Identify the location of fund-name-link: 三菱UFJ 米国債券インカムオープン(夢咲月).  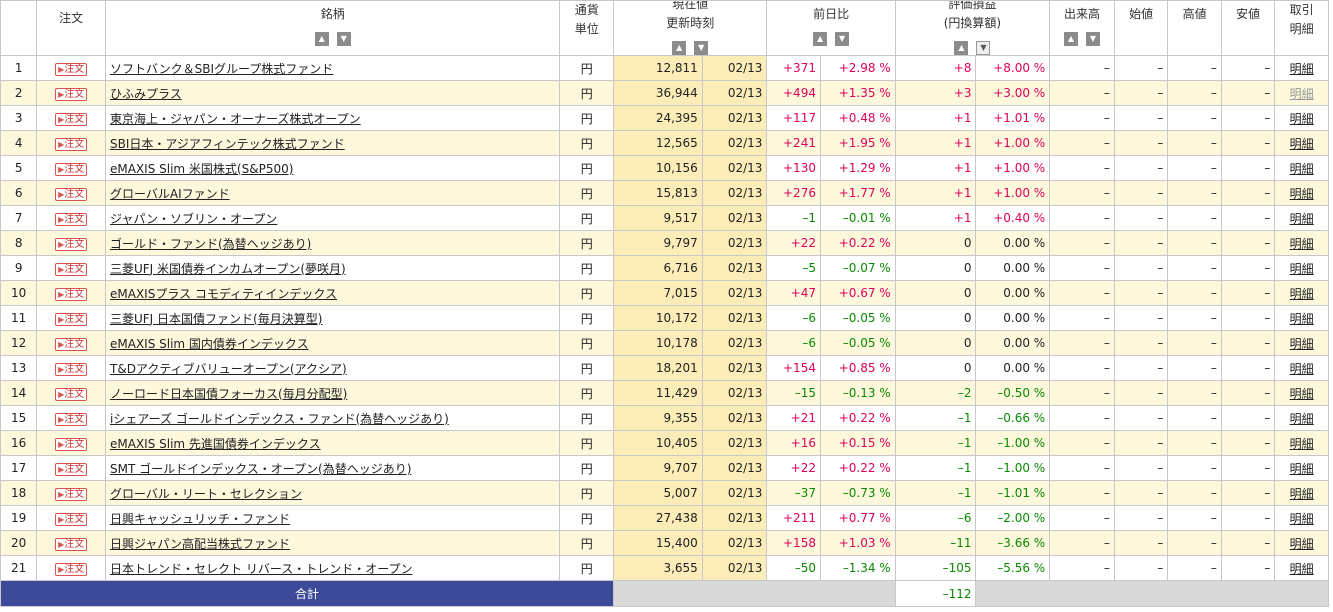
(228, 269).